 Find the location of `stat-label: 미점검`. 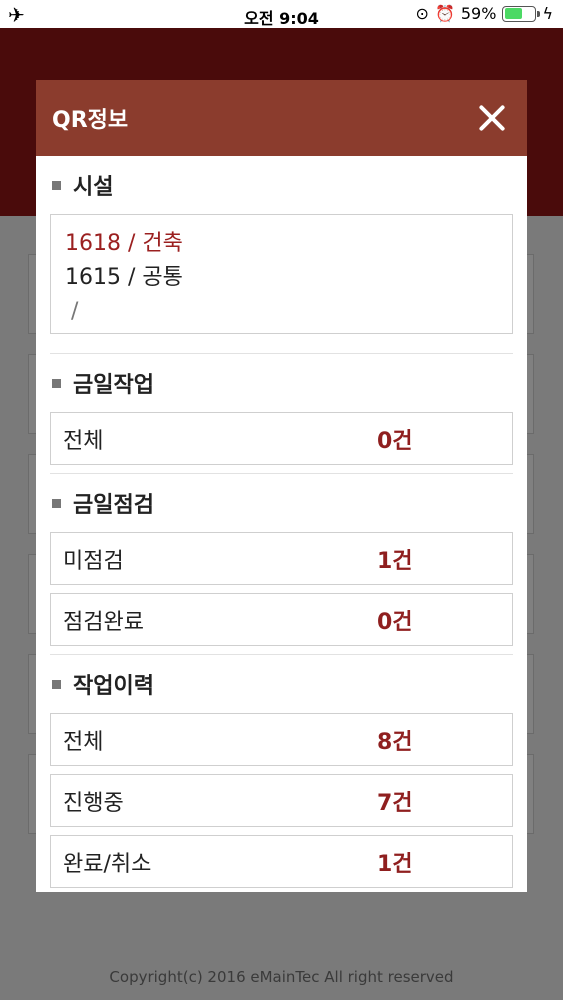

stat-label: 미점검 is located at coordinates (93, 561).